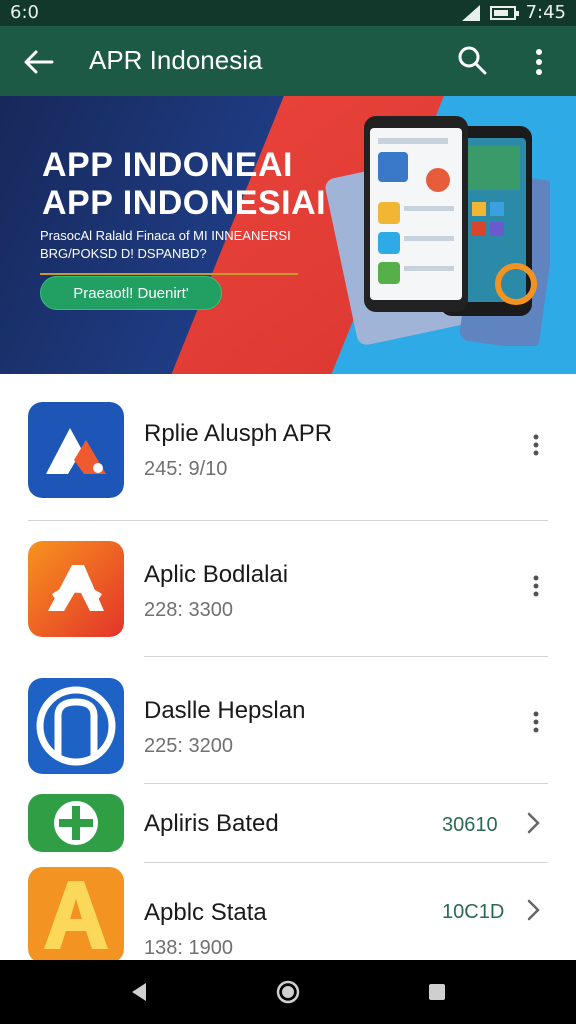  I want to click on list-item: Aplic Bodlalai 228: 3300, so click(288, 588).